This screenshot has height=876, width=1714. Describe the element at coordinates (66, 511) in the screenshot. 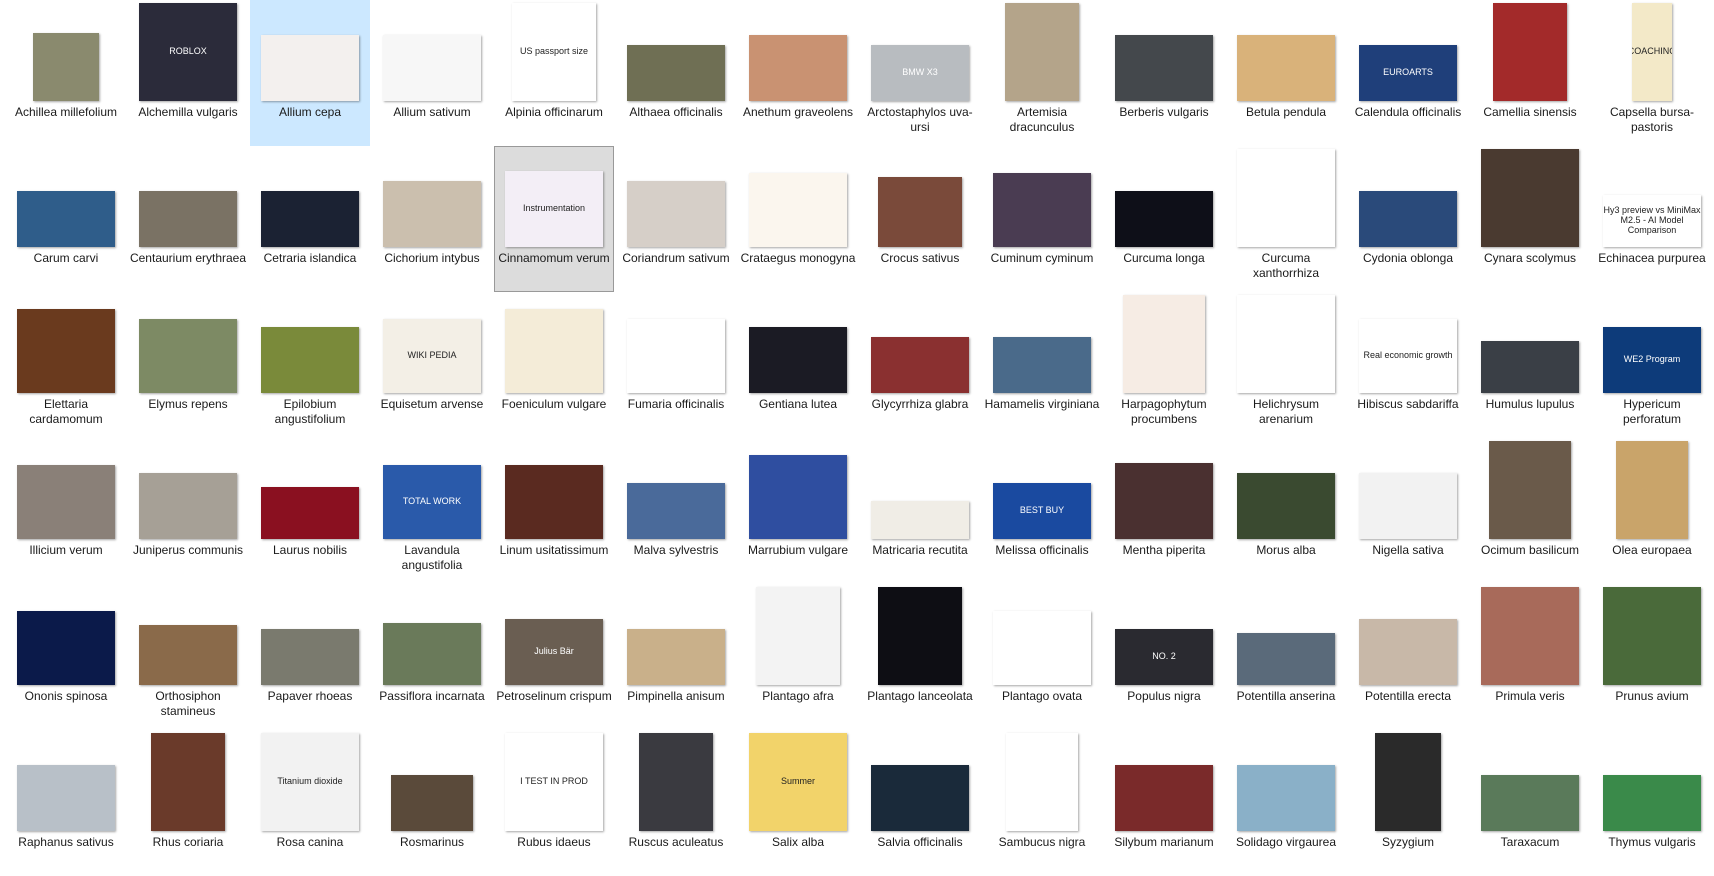

I see `file-tile: Illicium verum` at that location.